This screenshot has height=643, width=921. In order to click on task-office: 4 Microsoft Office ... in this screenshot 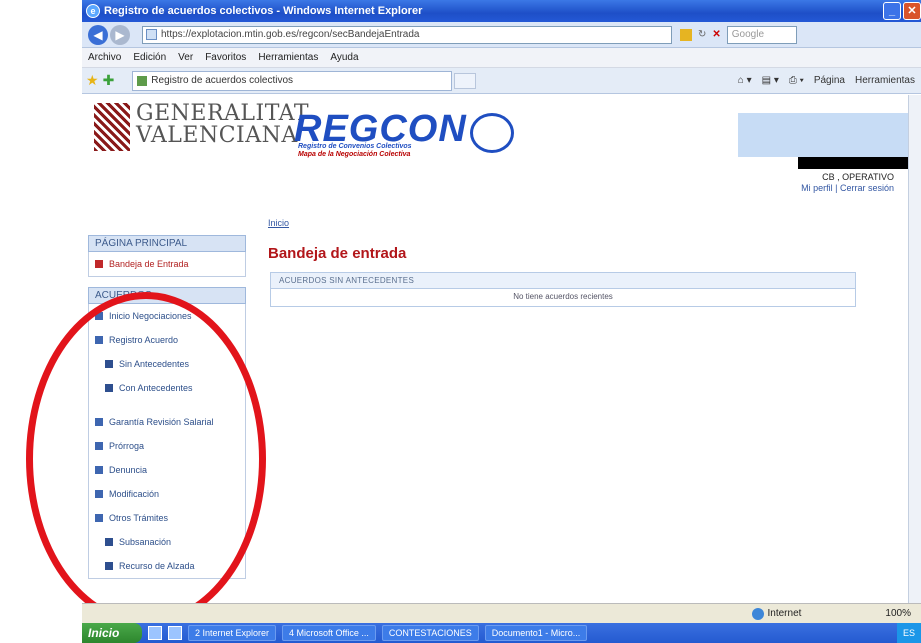, I will do `click(329, 633)`.